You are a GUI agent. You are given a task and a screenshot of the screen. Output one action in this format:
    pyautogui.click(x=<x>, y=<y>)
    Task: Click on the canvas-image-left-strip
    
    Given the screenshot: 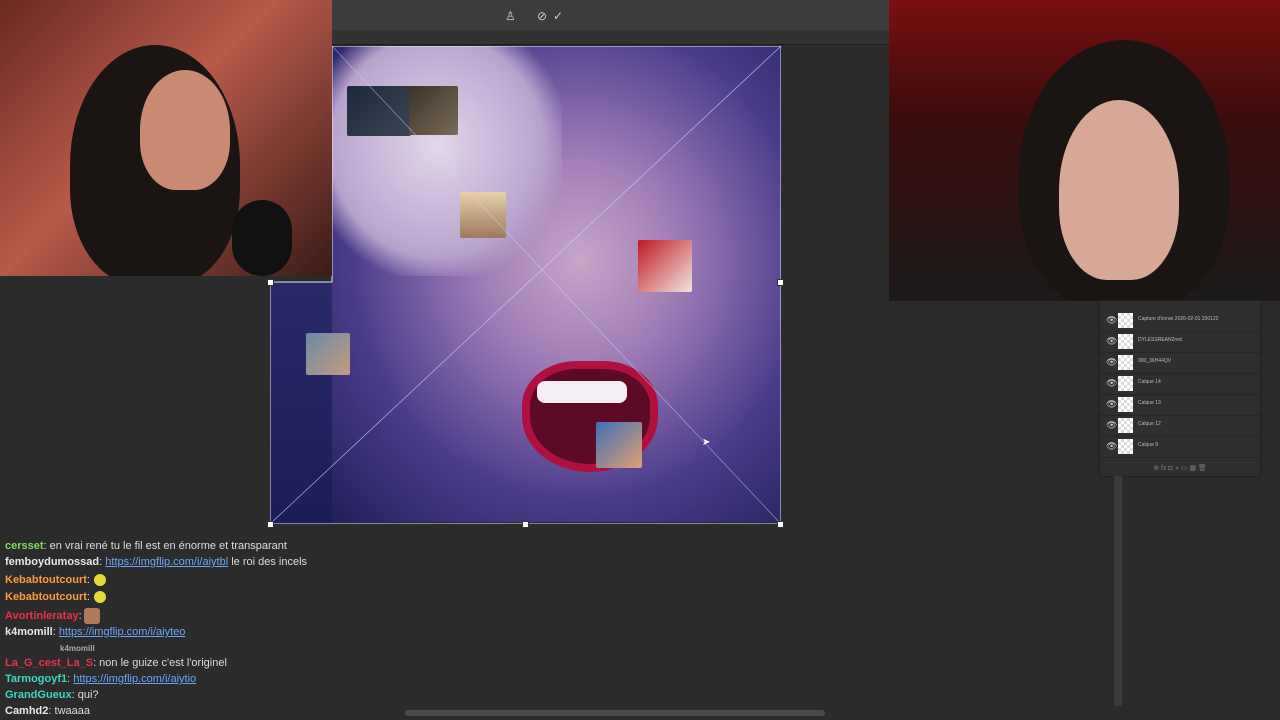 What is the action you would take?
    pyautogui.click(x=301, y=403)
    